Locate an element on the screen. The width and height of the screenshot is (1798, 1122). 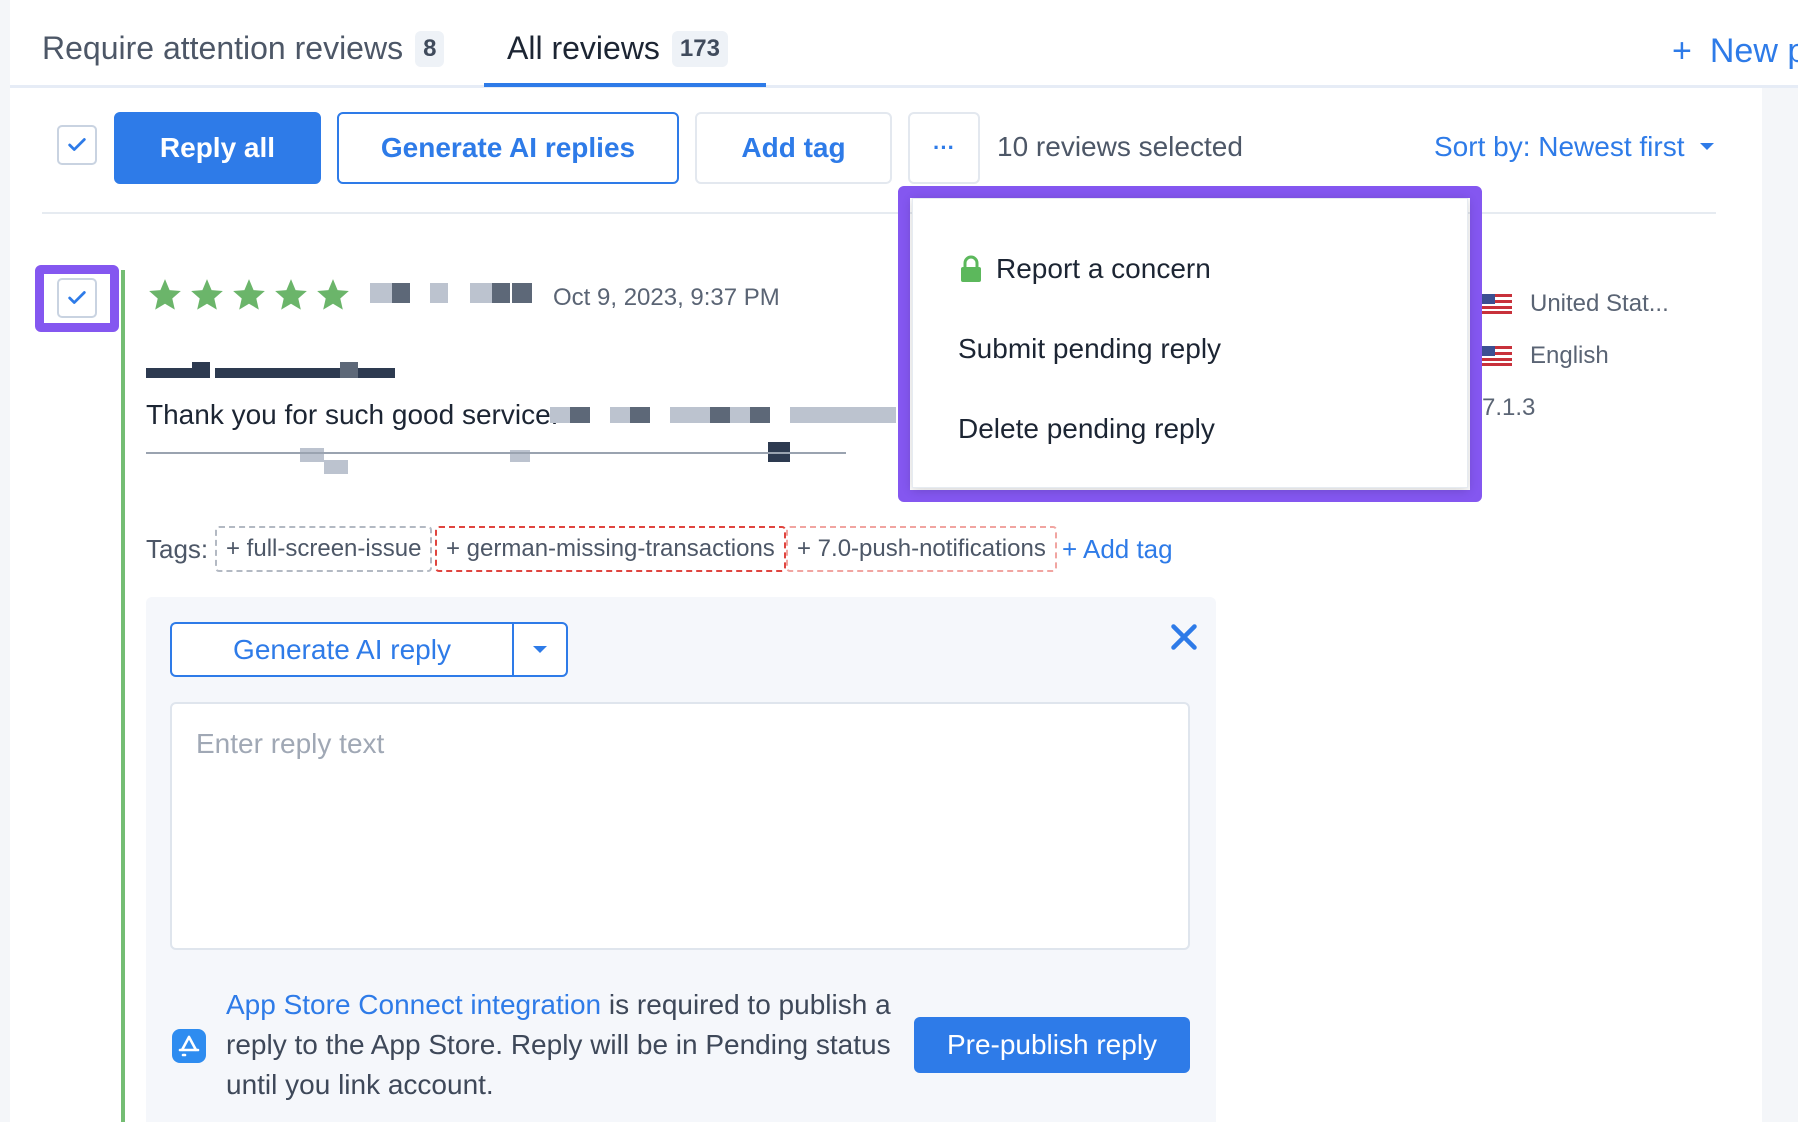
reply-text-input is located at coordinates (680, 826).